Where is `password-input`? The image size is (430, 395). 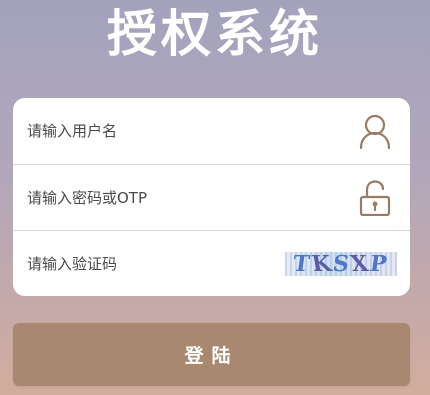 password-input is located at coordinates (157, 198).